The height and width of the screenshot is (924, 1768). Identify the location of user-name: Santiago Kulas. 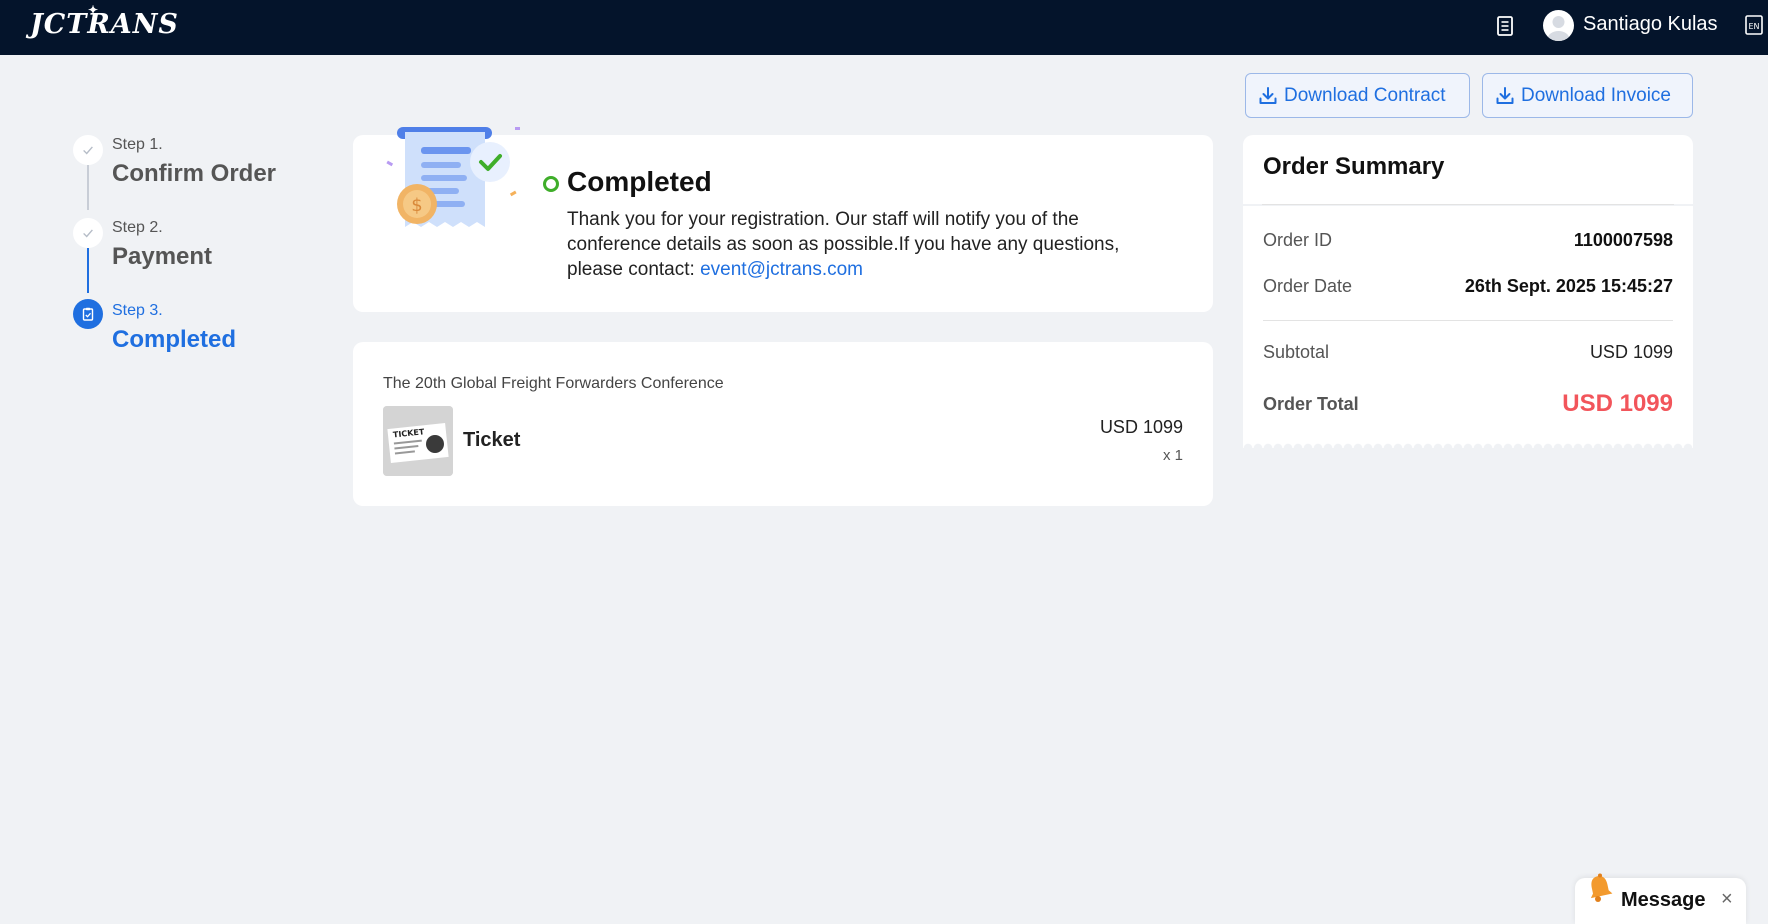
(1650, 24).